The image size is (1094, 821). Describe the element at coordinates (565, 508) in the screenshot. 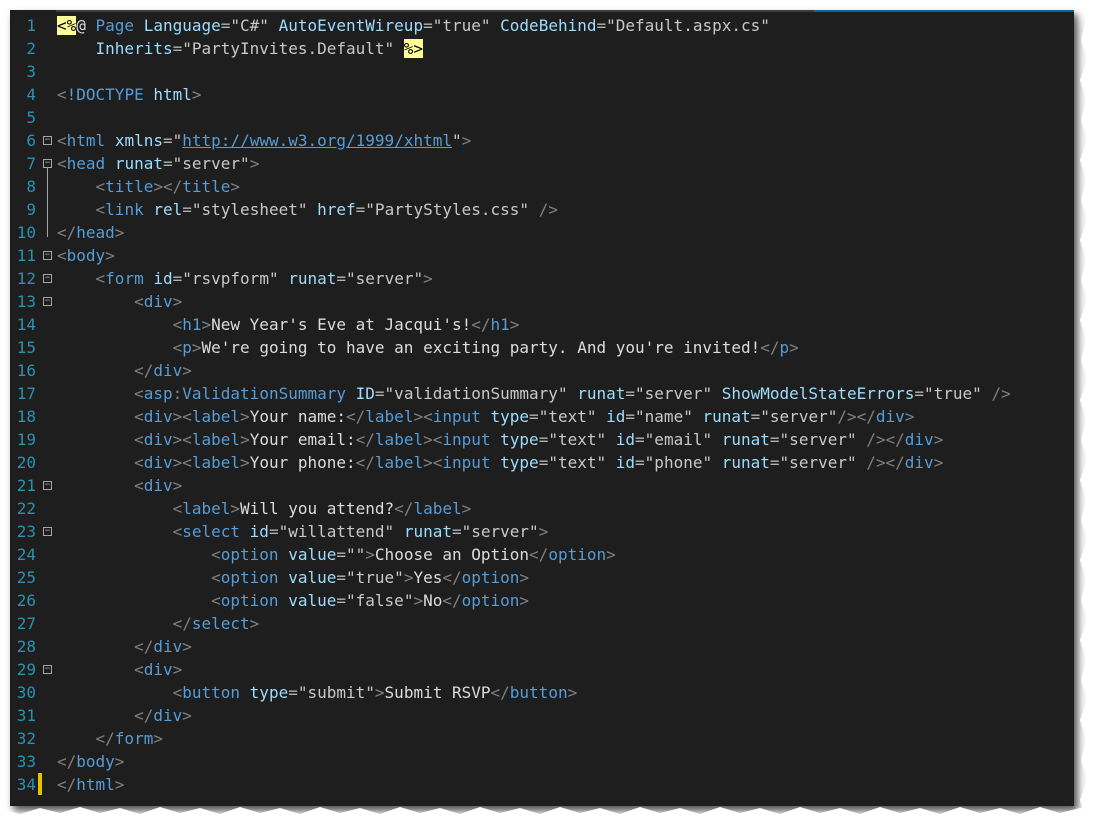

I see `code-line: <label>Will you attend?</label>` at that location.